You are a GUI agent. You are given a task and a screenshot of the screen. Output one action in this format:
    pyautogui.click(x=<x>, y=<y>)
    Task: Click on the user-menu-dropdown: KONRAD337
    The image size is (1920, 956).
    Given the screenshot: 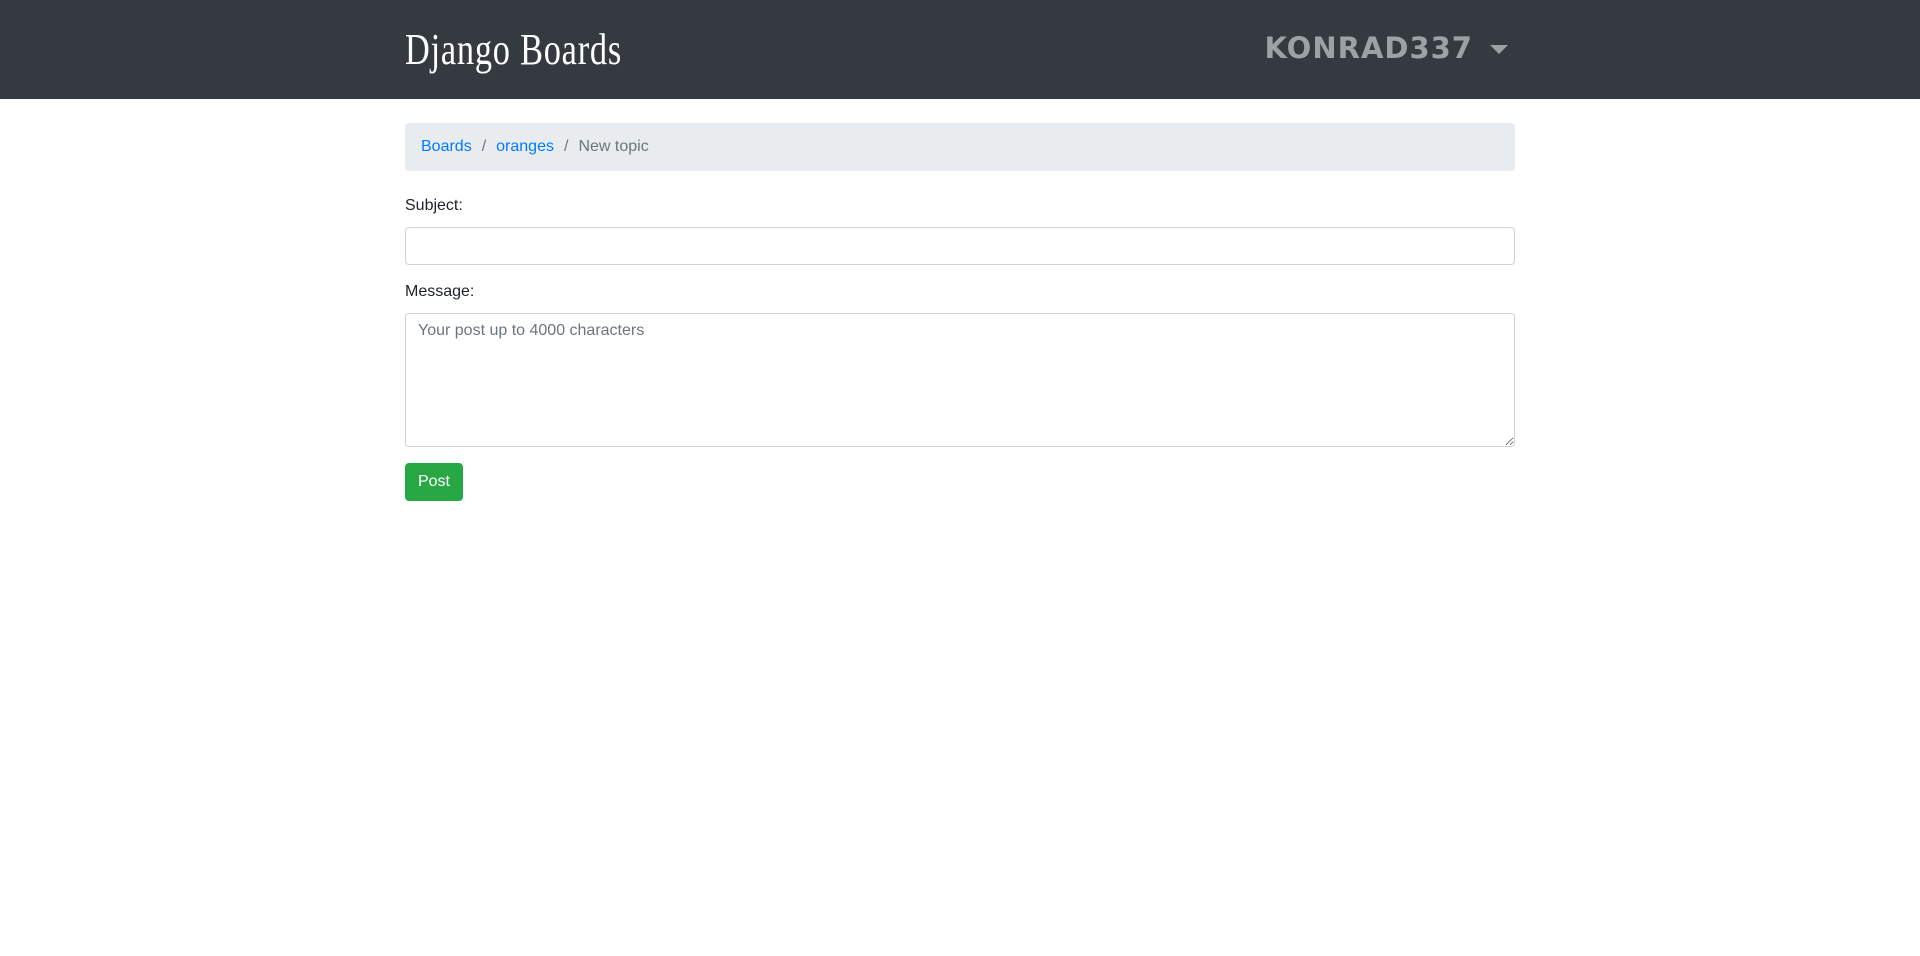 What is the action you would take?
    pyautogui.click(x=1386, y=48)
    